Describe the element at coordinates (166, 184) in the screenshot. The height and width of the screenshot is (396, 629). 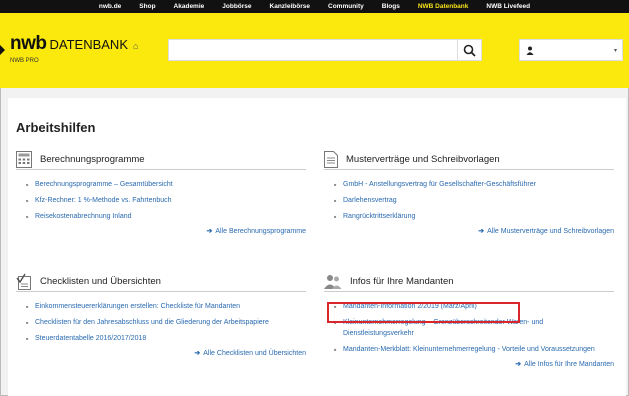
I see `list-item: Berechnungsprogramme – Gesamtübersicht` at that location.